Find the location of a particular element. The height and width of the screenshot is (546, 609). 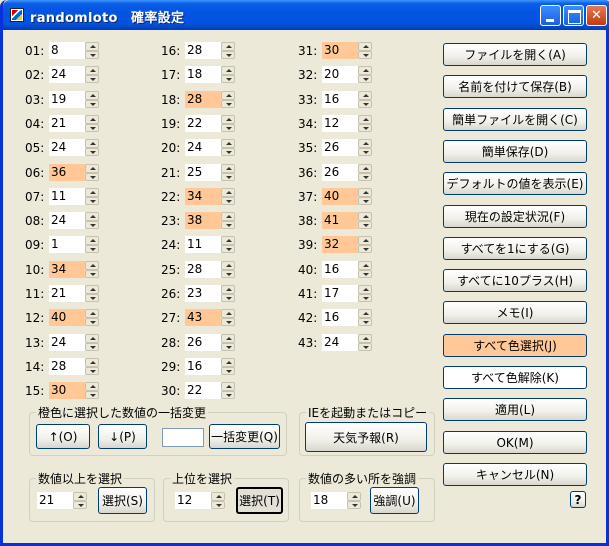

open-file-button: ファイルを開く(A) is located at coordinates (515, 54).